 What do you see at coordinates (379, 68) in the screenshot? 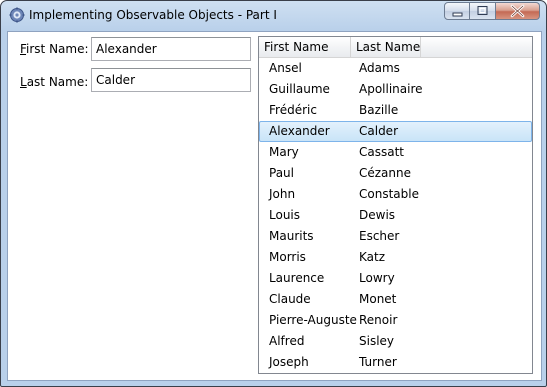
I see `last-name-cell: Adams` at bounding box center [379, 68].